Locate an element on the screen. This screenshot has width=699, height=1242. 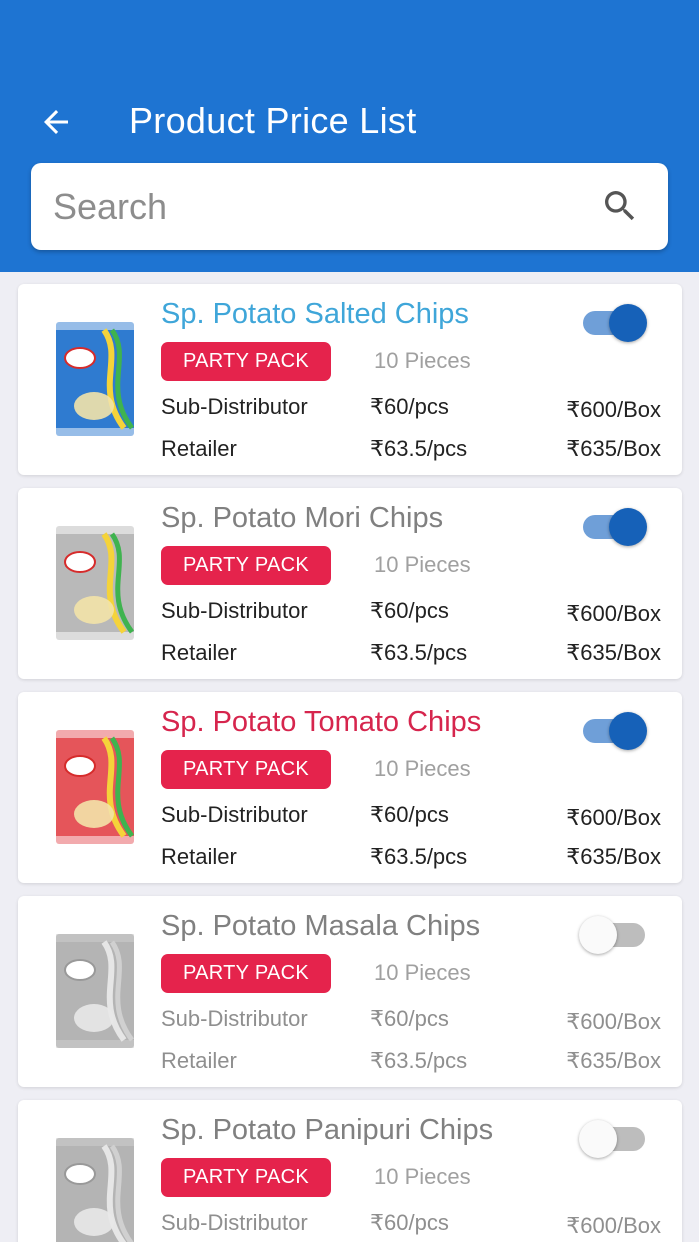
product-name: Sp. Potato Mori Chips is located at coordinates (302, 518).